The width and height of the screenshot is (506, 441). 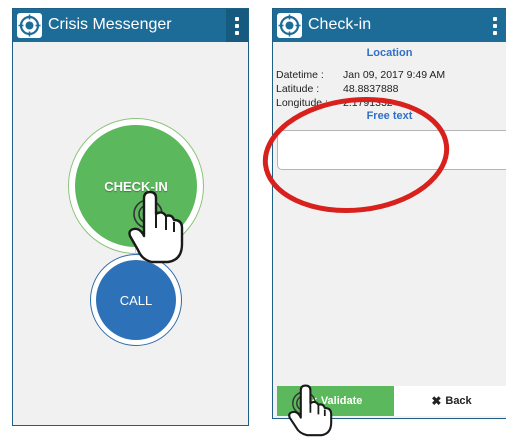 I want to click on datetime-value: Jan 09, 2017 9:49 AM, so click(x=394, y=75).